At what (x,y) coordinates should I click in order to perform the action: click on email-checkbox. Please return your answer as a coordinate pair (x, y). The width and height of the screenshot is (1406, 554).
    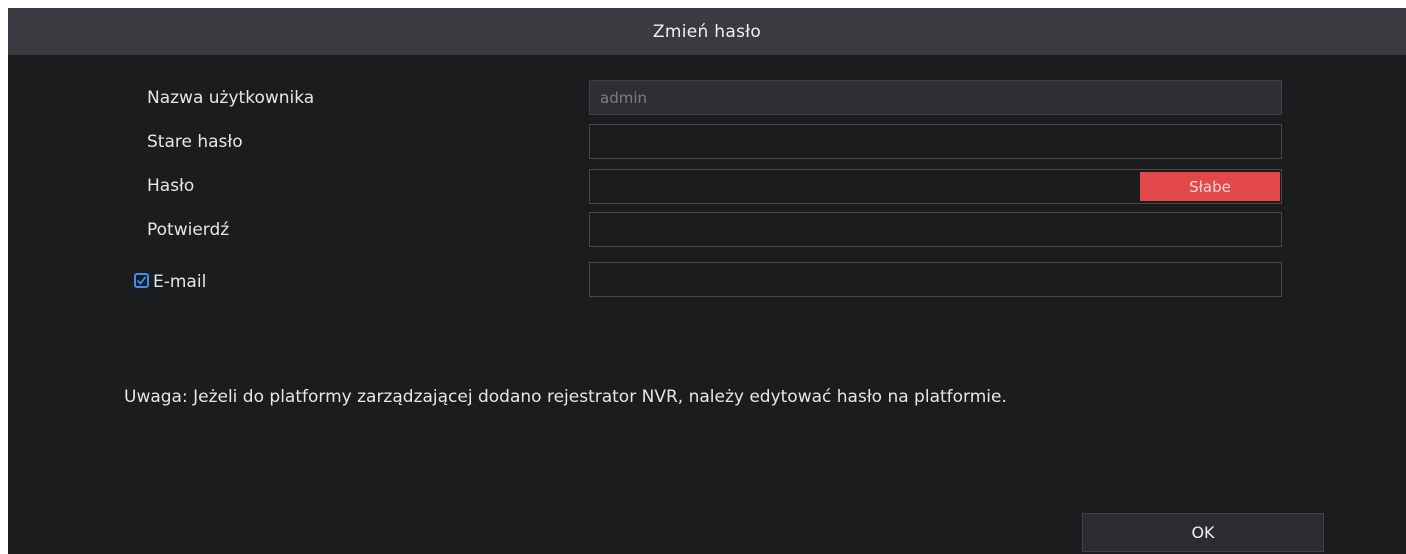
    Looking at the image, I should click on (141, 280).